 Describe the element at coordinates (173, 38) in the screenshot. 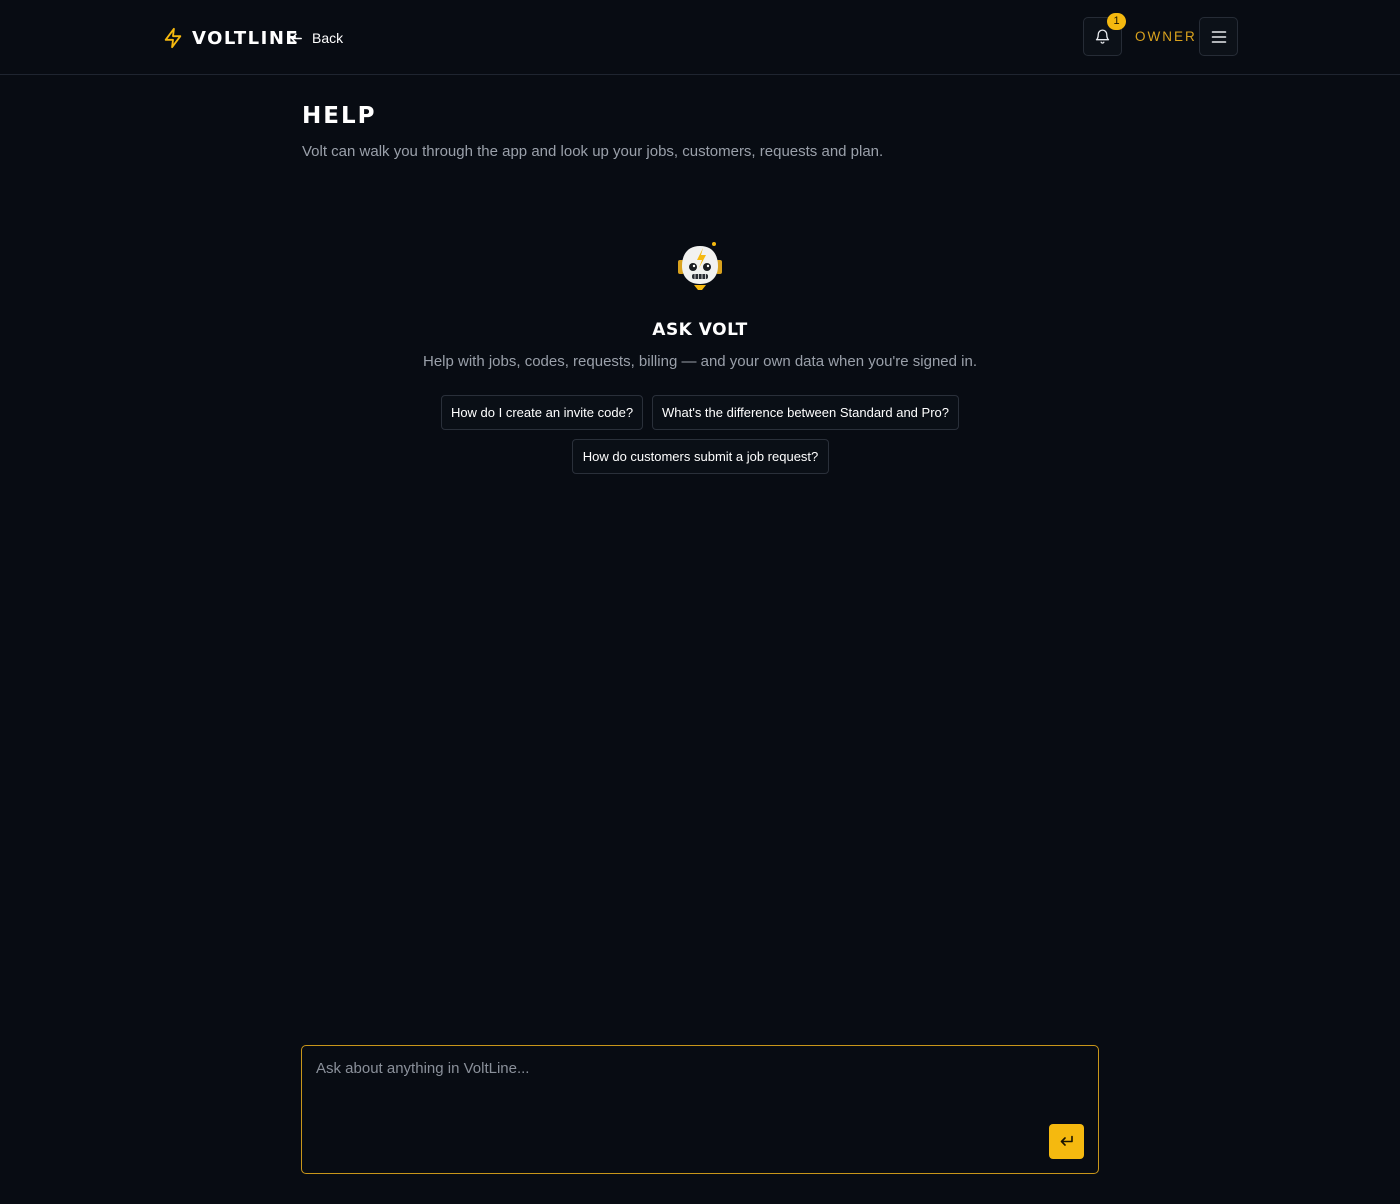

I see `lightning-bolt-icon` at that location.